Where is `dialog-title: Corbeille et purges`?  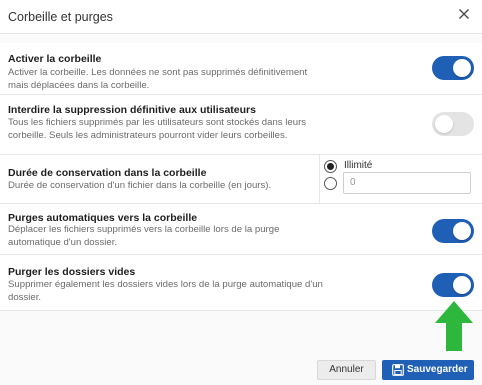
dialog-title: Corbeille et purges is located at coordinates (60, 17).